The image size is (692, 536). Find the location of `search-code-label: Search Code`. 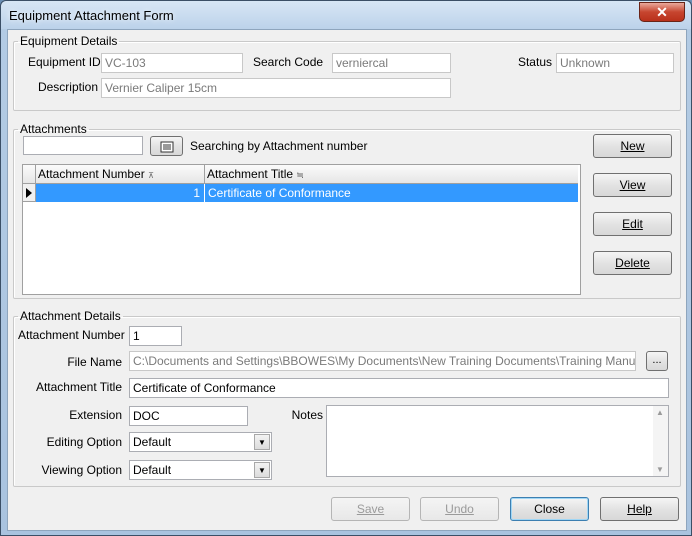

search-code-label: Search Code is located at coordinates (288, 62).